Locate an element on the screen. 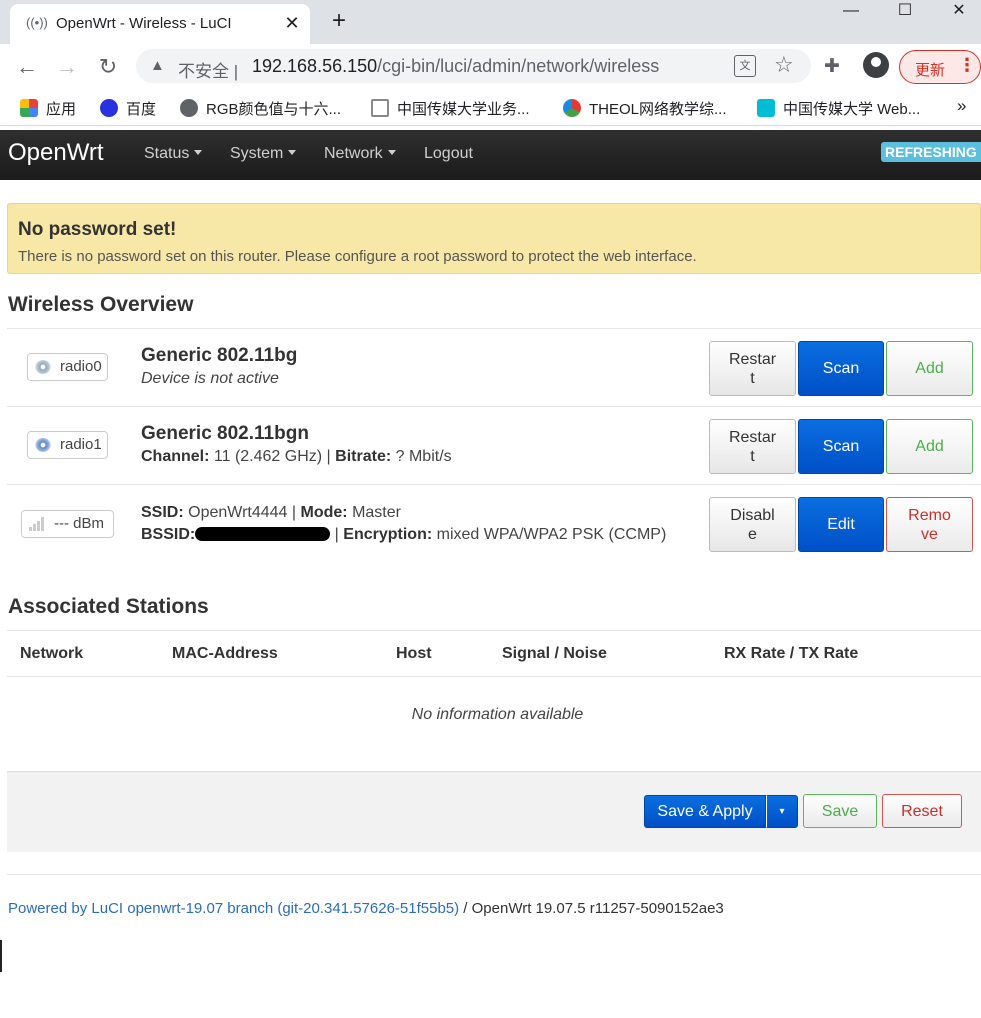 This screenshot has height=1018, width=981. menu-system: System is located at coordinates (263, 154).